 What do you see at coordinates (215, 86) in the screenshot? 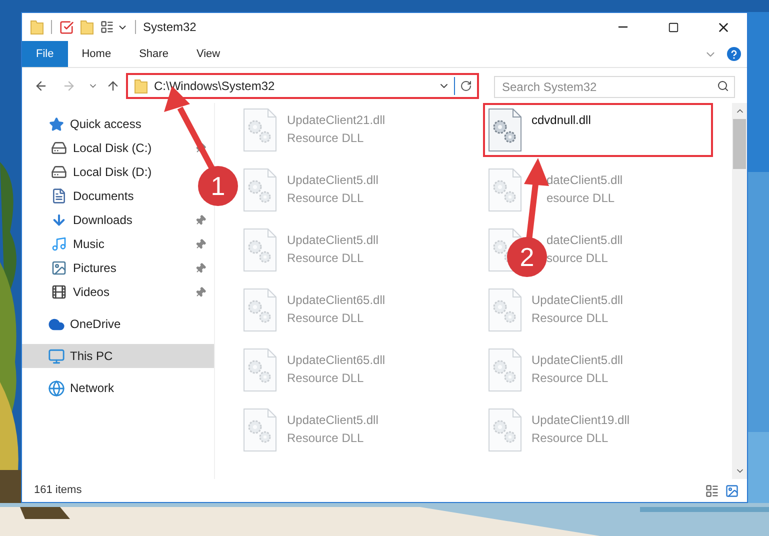
I see `address-path: C:\Windows\System32` at bounding box center [215, 86].